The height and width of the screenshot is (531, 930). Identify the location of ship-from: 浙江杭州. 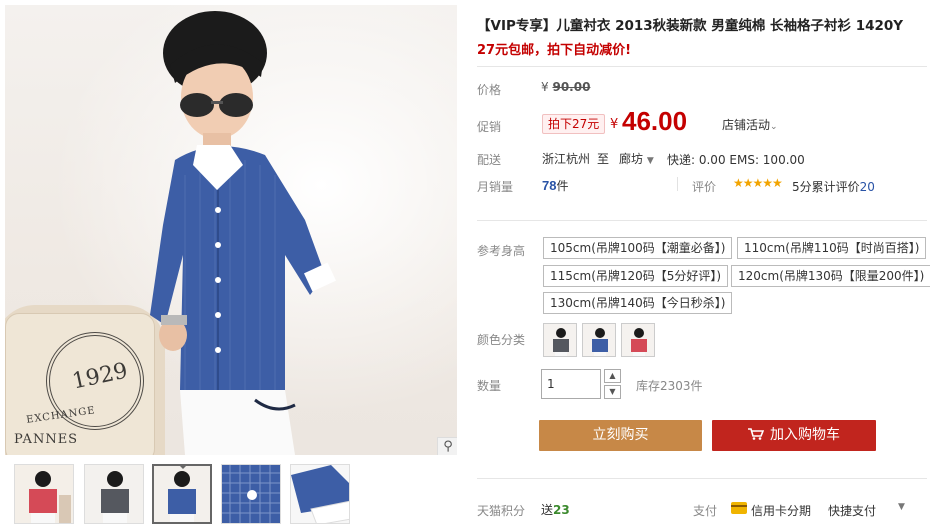
(566, 159).